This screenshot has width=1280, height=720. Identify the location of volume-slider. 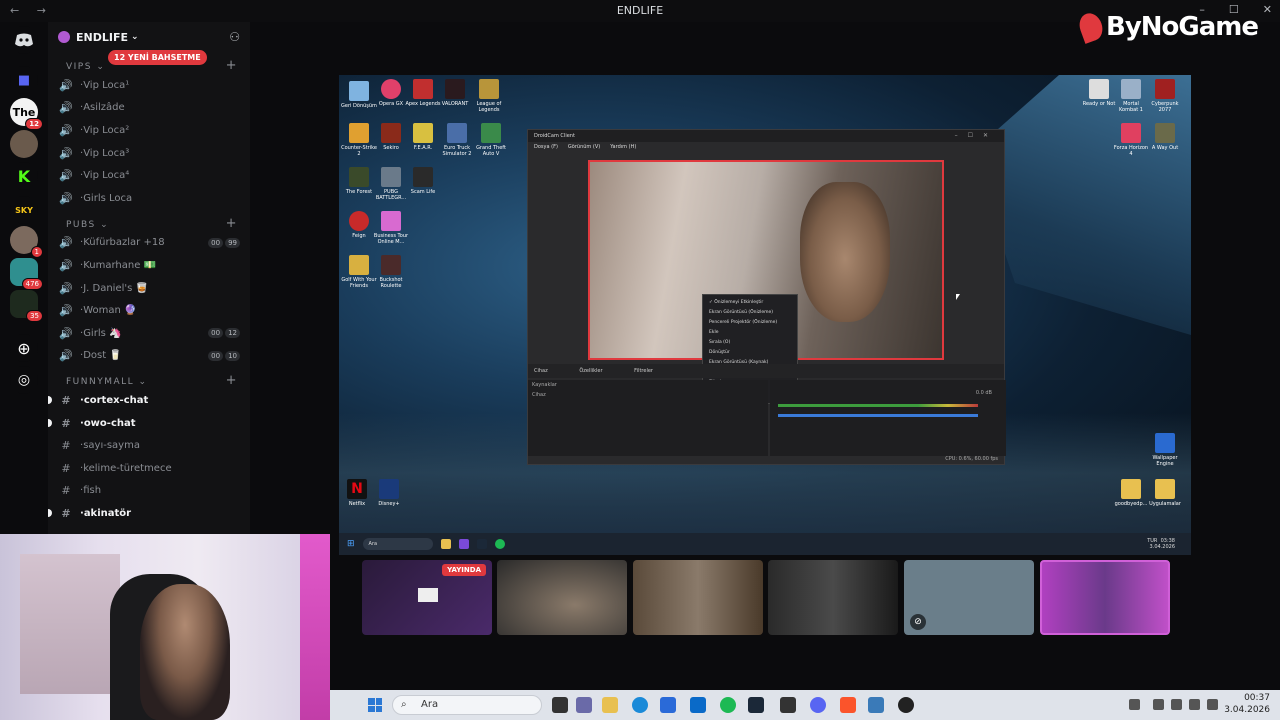
(878, 415).